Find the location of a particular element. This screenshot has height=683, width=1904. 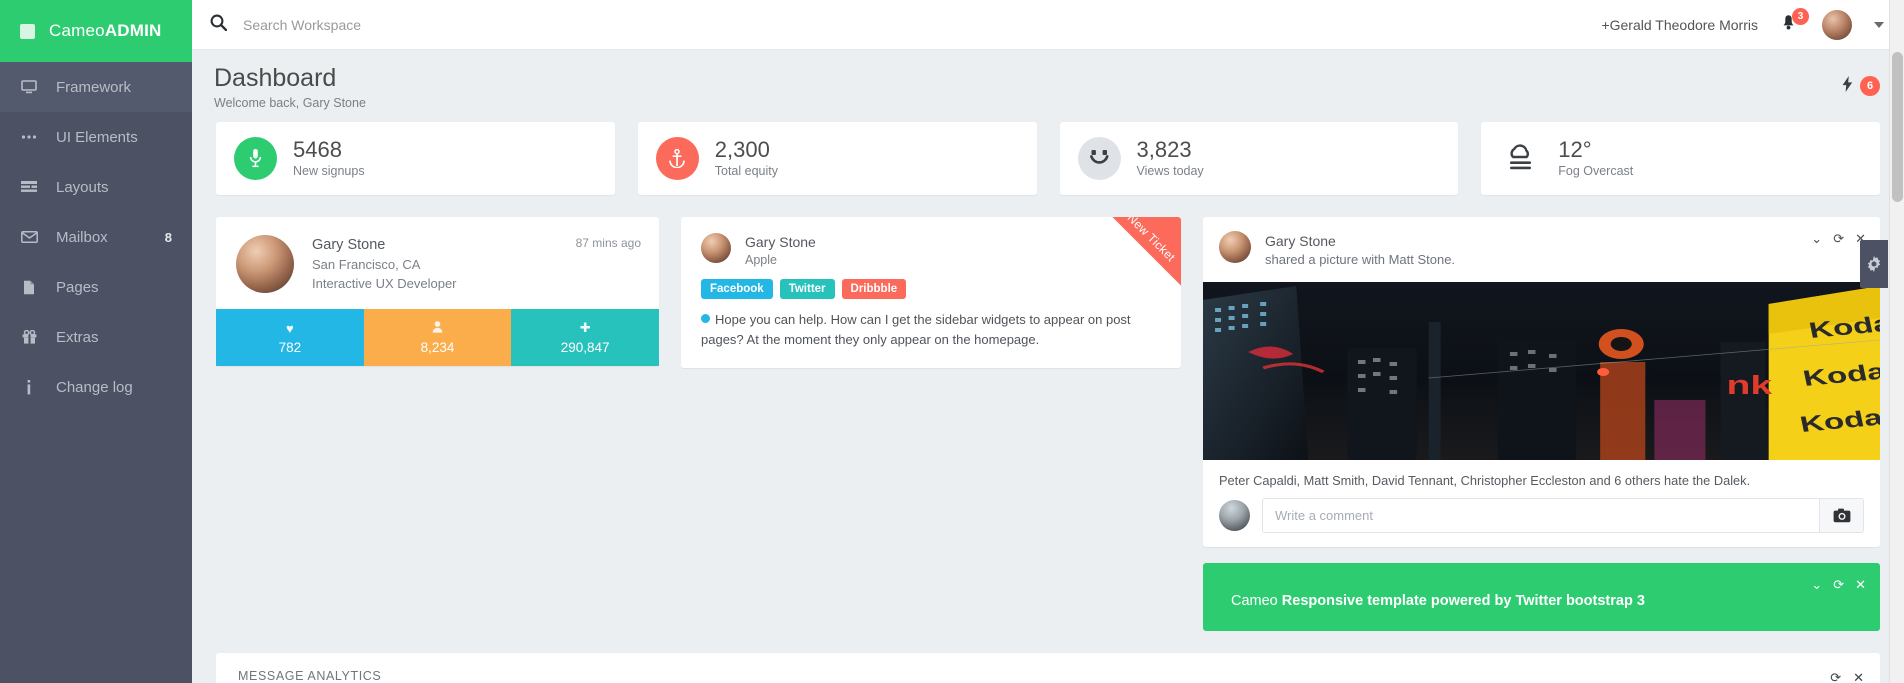

camera-icon is located at coordinates (1841, 515).